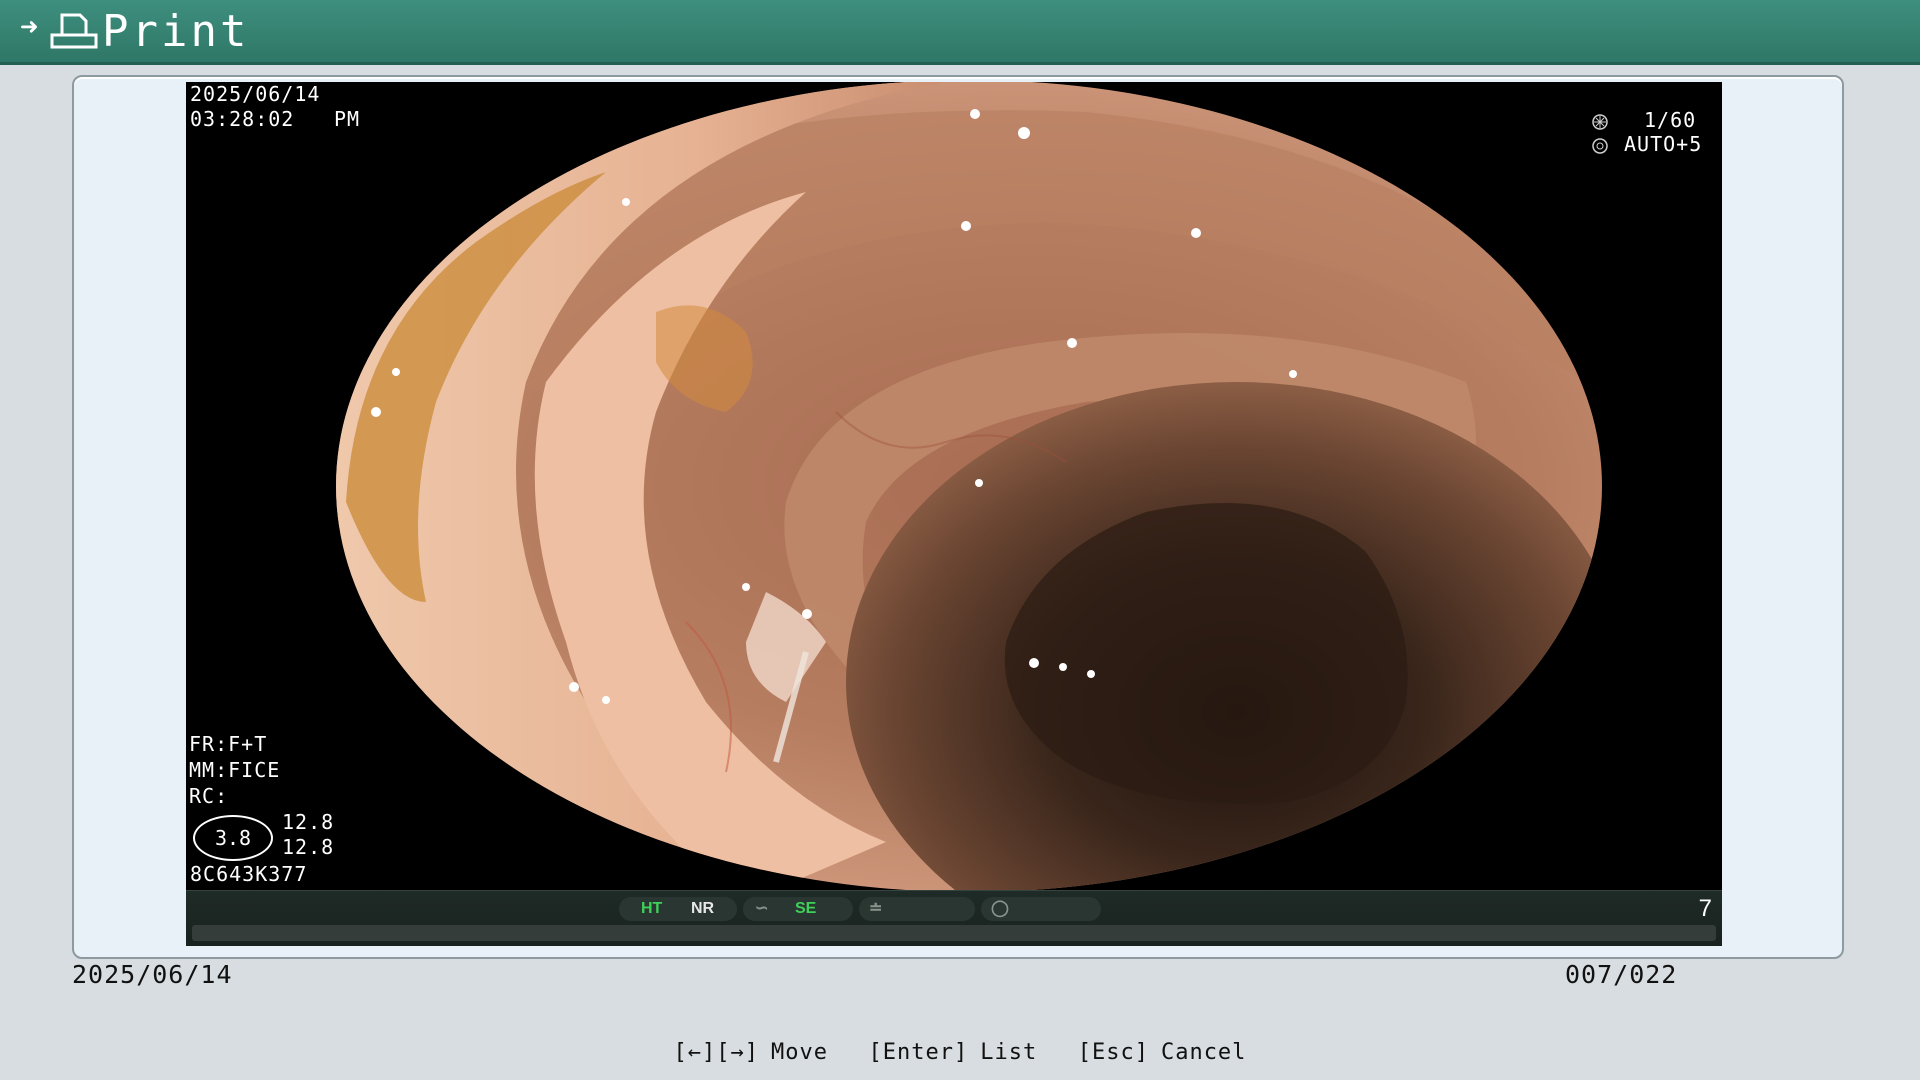 The width and height of the screenshot is (1920, 1080). What do you see at coordinates (233, 838) in the screenshot?
I see `zoom-value-badge: 3.8` at bounding box center [233, 838].